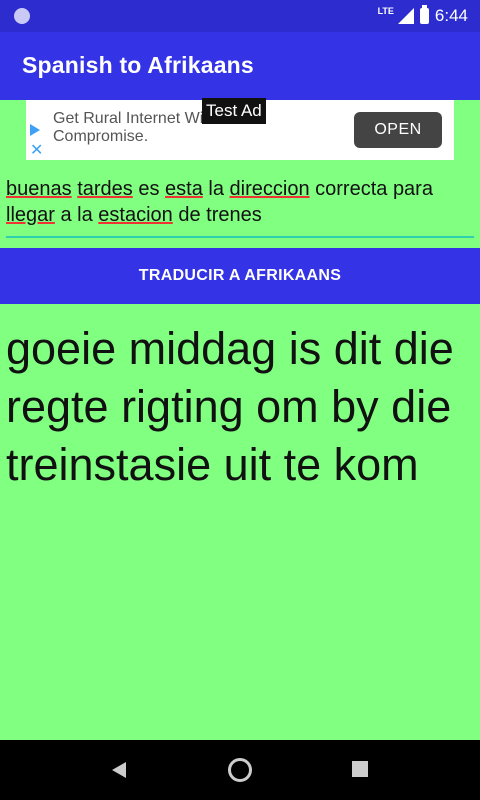  Describe the element at coordinates (385, 11) in the screenshot. I see `network-type-label: LTE` at that location.